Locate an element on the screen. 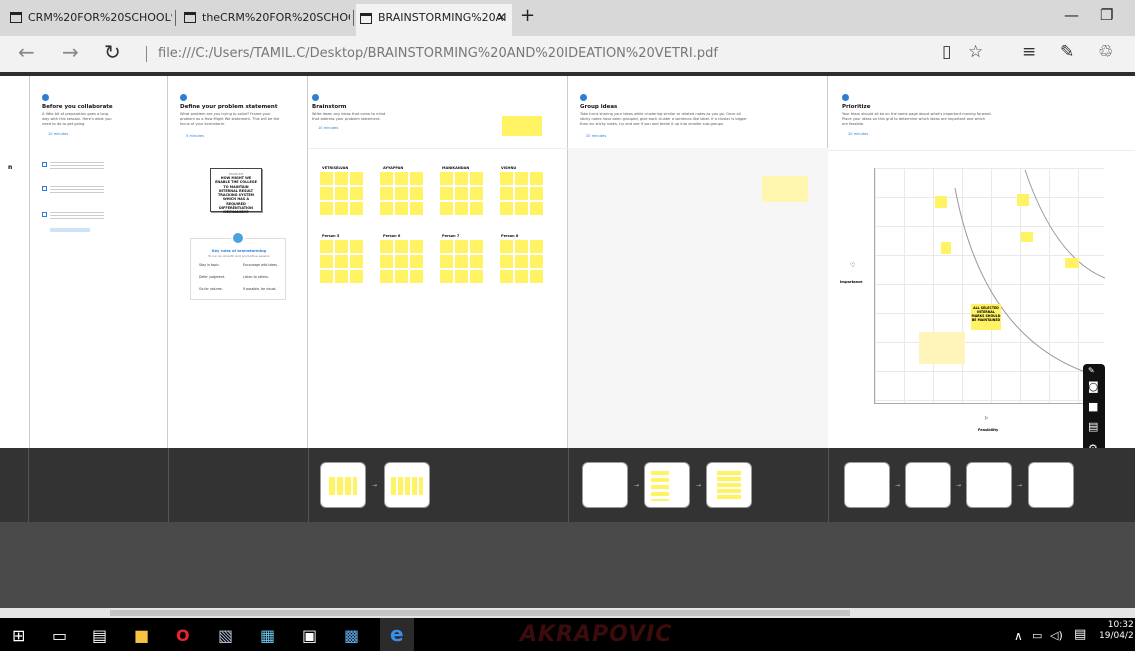 The height and width of the screenshot is (651, 1135). web-note-icon: ✎ is located at coordinates (1067, 52).